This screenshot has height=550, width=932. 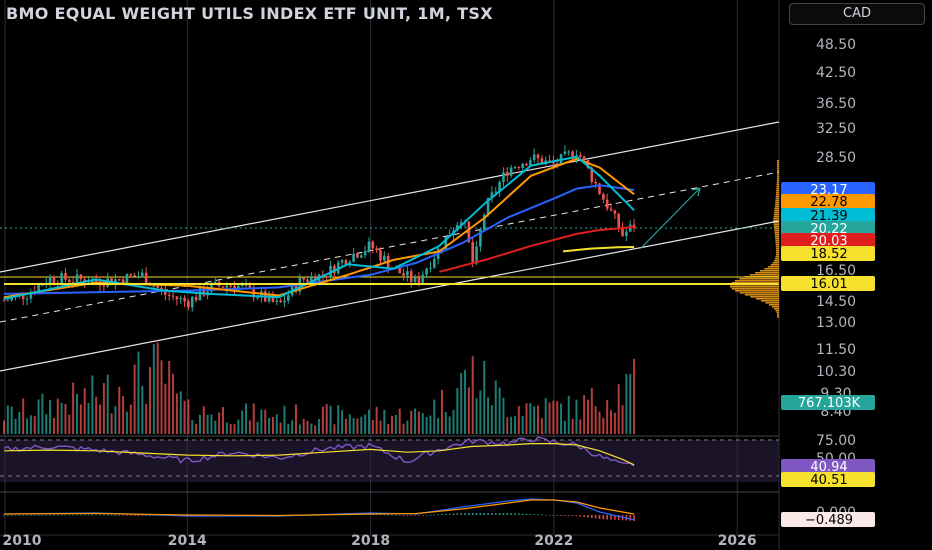 What do you see at coordinates (187, 541) in the screenshot?
I see `time-axis-label: 2014` at bounding box center [187, 541].